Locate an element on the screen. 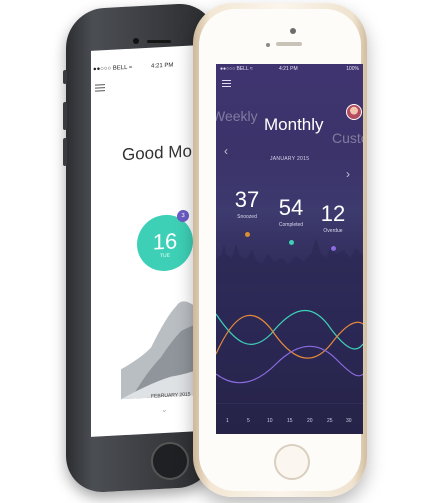 This screenshot has width=422, height=503. back-phone-camera is located at coordinates (136, 41).